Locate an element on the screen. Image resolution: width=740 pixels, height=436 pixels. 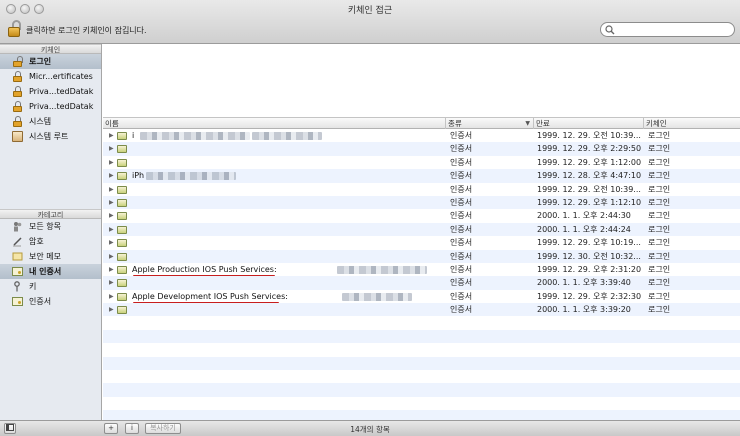
search-input is located at coordinates (673, 29).